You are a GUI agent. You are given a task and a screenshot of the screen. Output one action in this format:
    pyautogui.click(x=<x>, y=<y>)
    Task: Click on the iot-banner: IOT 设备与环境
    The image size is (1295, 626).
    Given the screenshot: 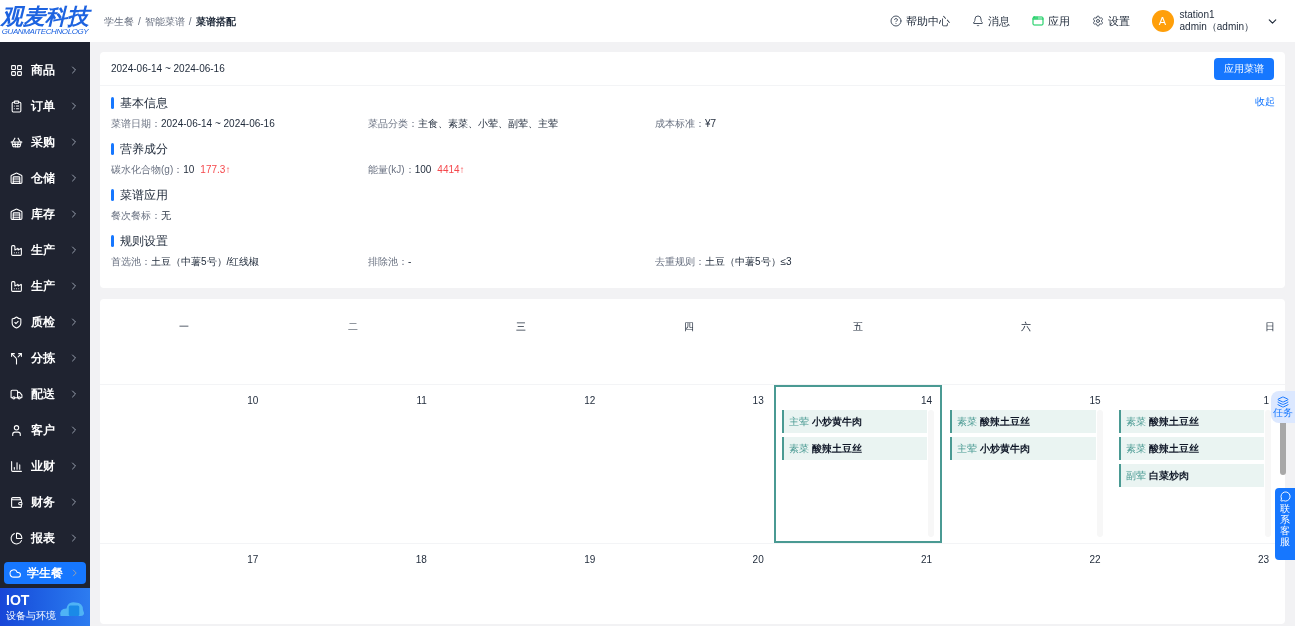 What is the action you would take?
    pyautogui.click(x=45, y=607)
    